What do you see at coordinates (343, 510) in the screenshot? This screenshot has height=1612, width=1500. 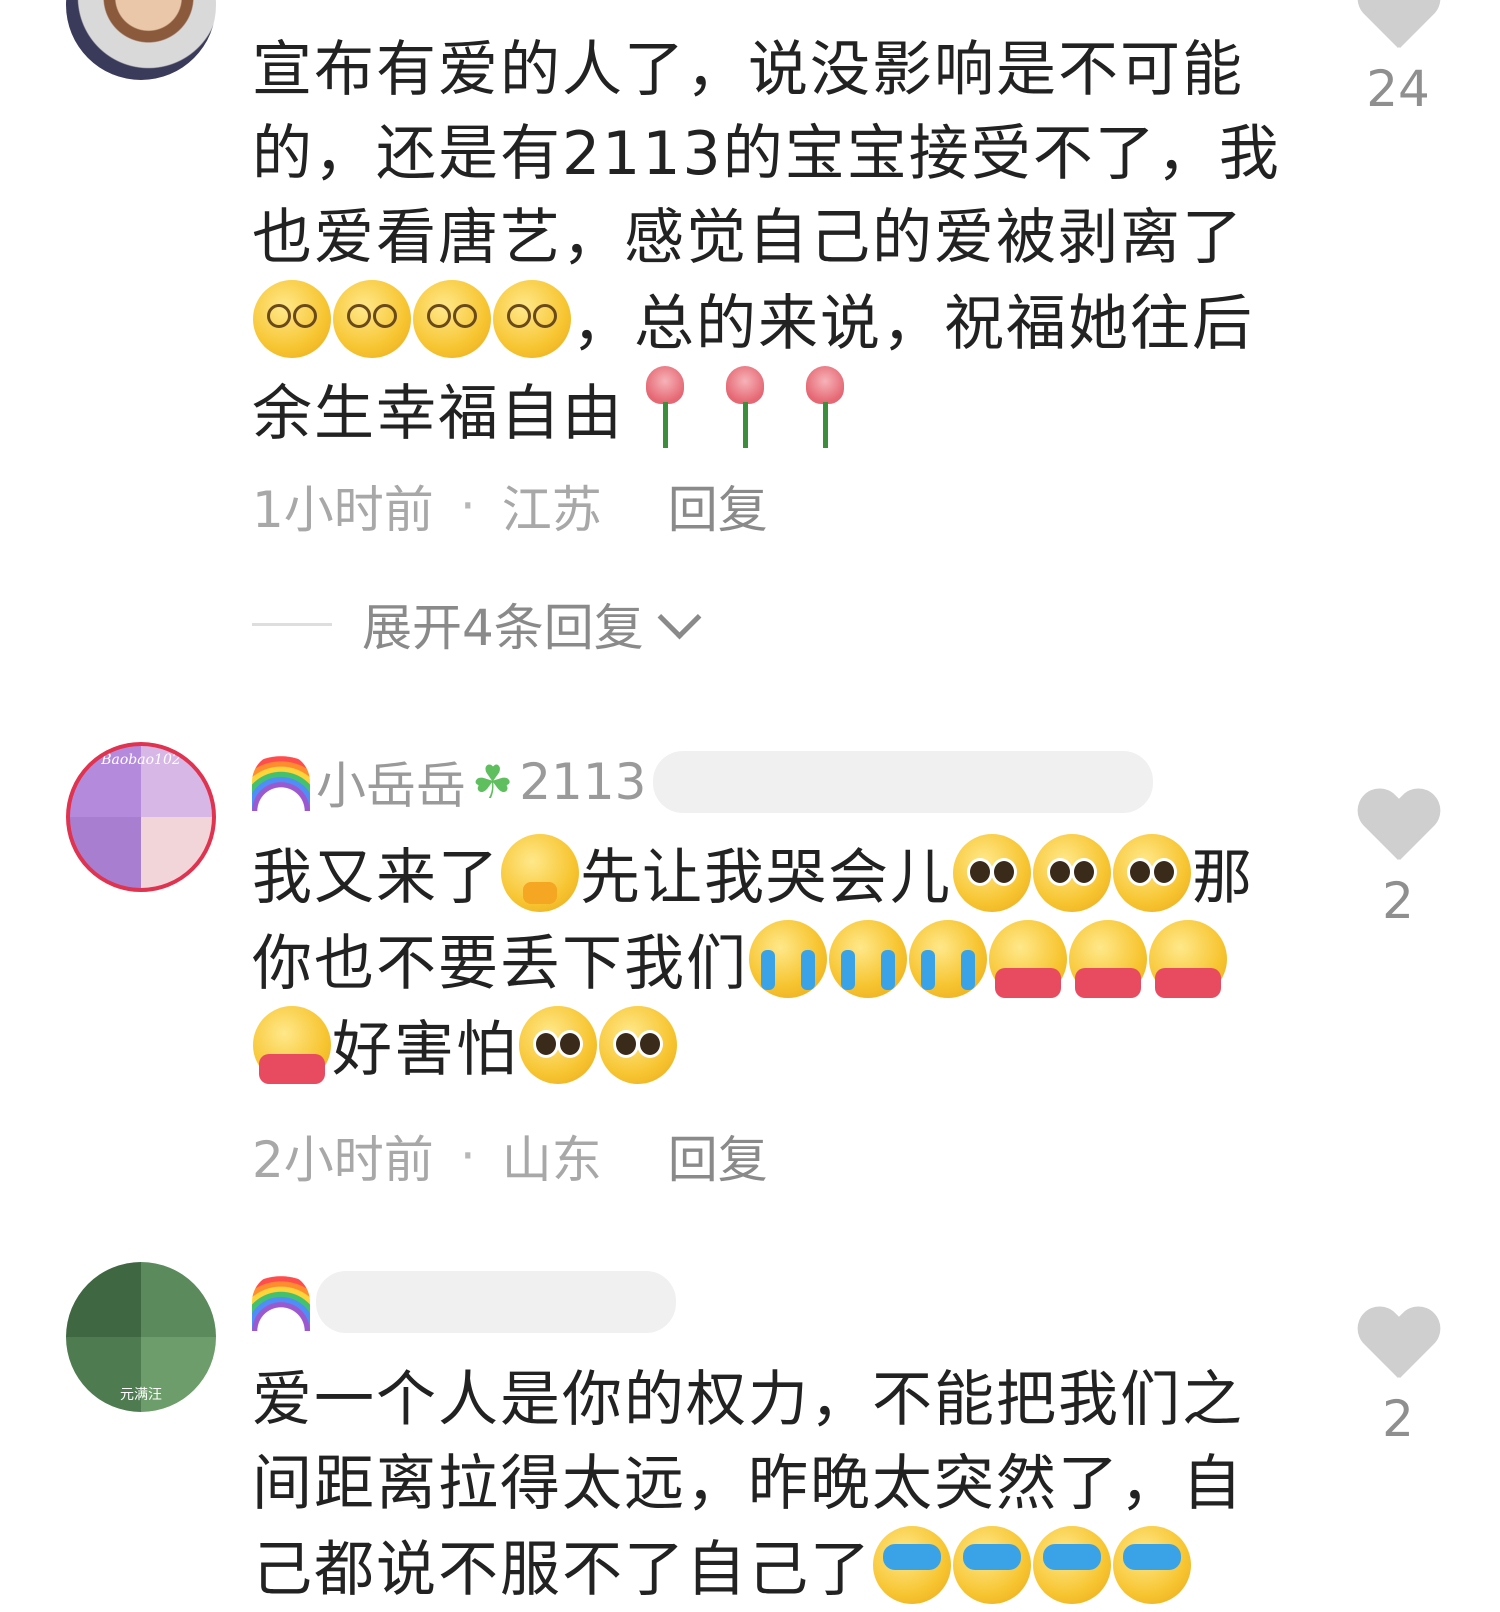 I see `timestamp: 1小时前` at bounding box center [343, 510].